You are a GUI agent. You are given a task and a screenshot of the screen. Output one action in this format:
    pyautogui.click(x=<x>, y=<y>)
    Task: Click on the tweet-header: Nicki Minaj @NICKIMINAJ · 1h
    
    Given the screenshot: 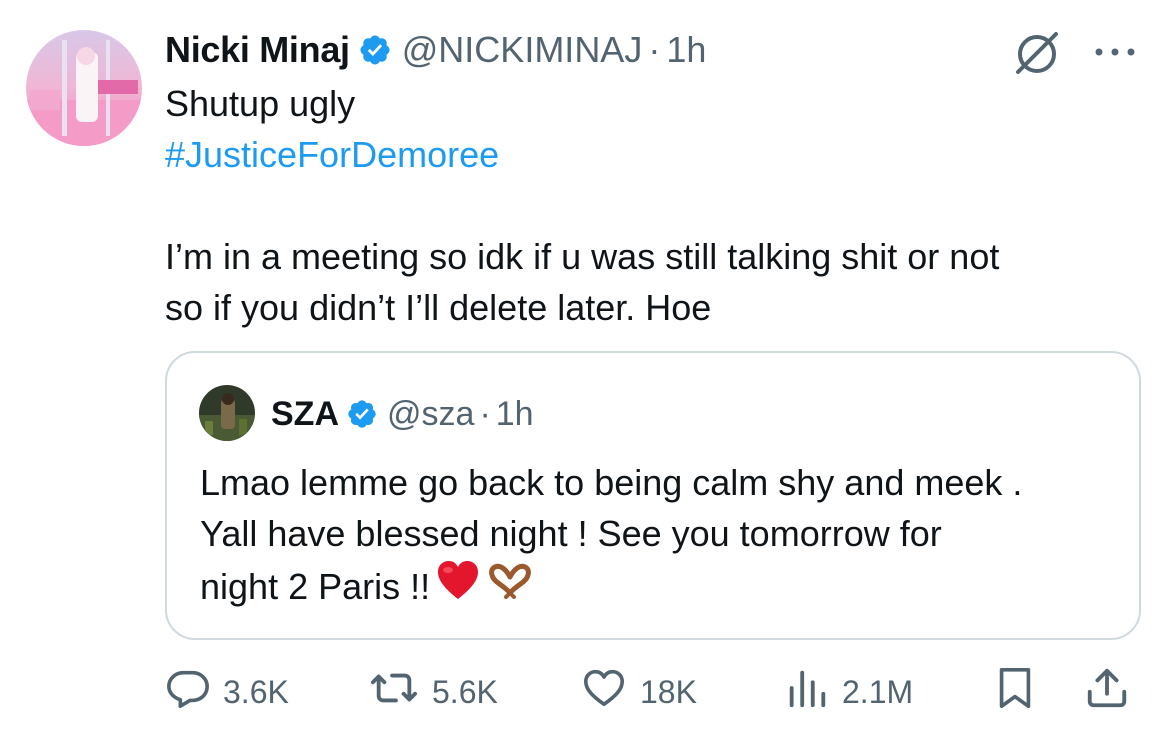 What is the action you would take?
    pyautogui.click(x=435, y=50)
    